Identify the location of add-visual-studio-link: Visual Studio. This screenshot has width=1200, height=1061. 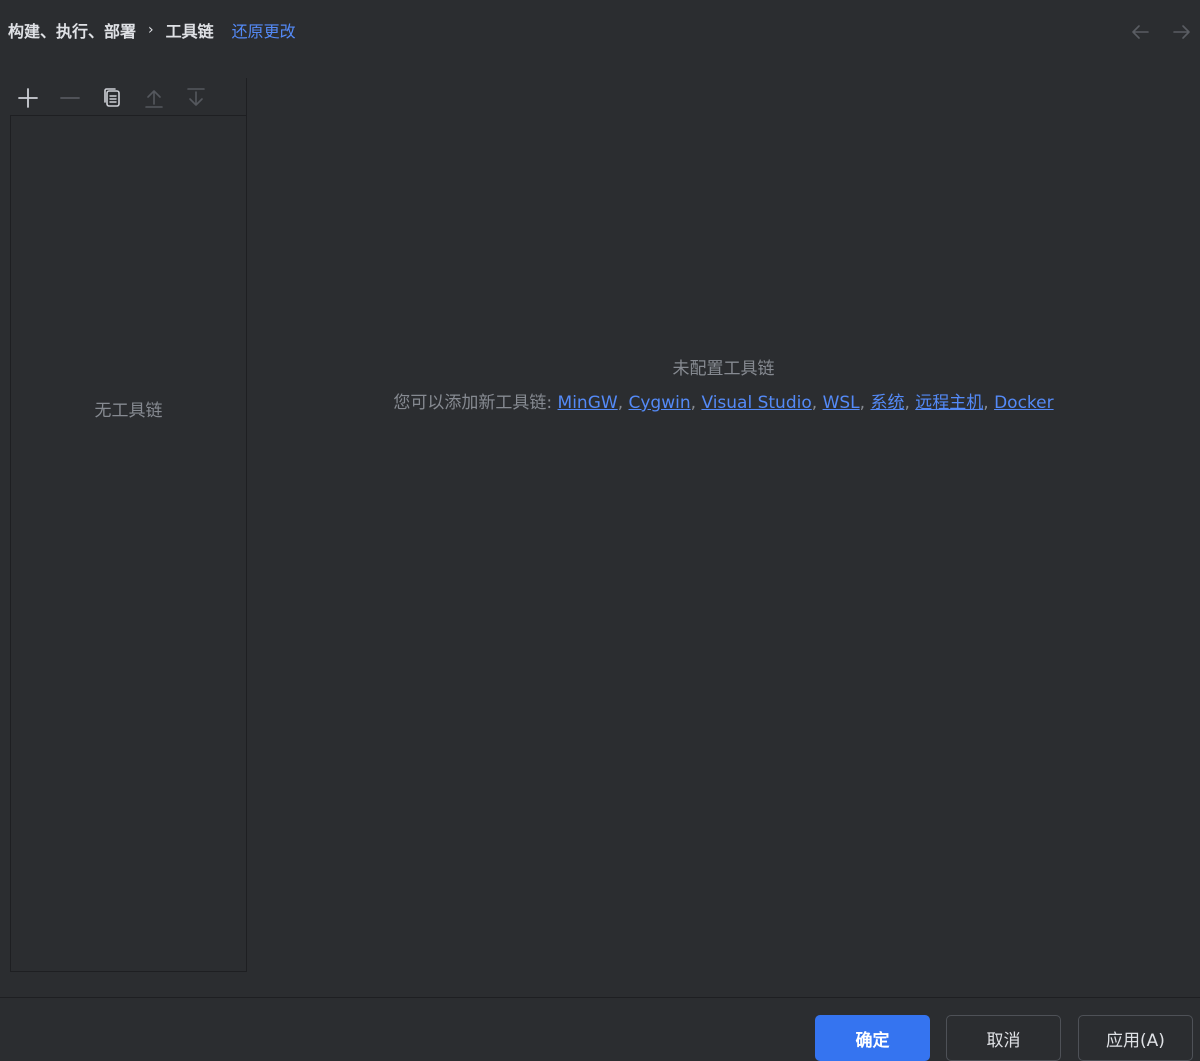
(756, 403).